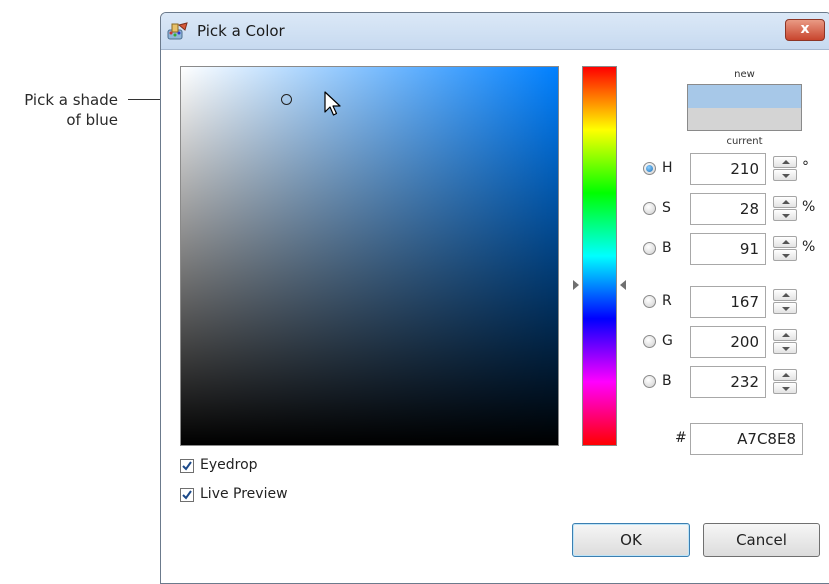  Describe the element at coordinates (623, 285) in the screenshot. I see `hue-pointer-right-icon` at that location.